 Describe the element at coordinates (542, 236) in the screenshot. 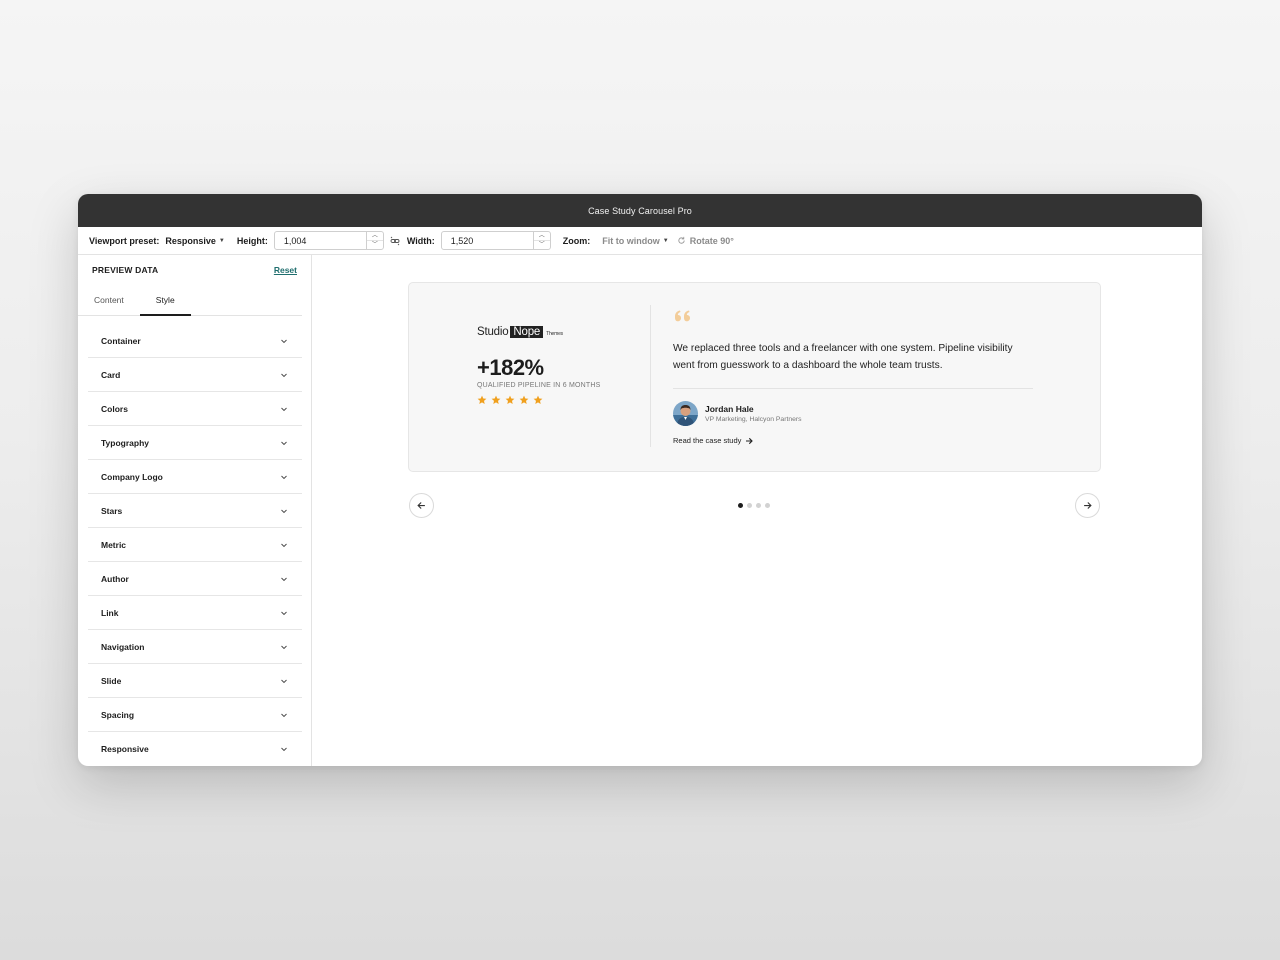

I see `width-increment-icon: ︿` at that location.